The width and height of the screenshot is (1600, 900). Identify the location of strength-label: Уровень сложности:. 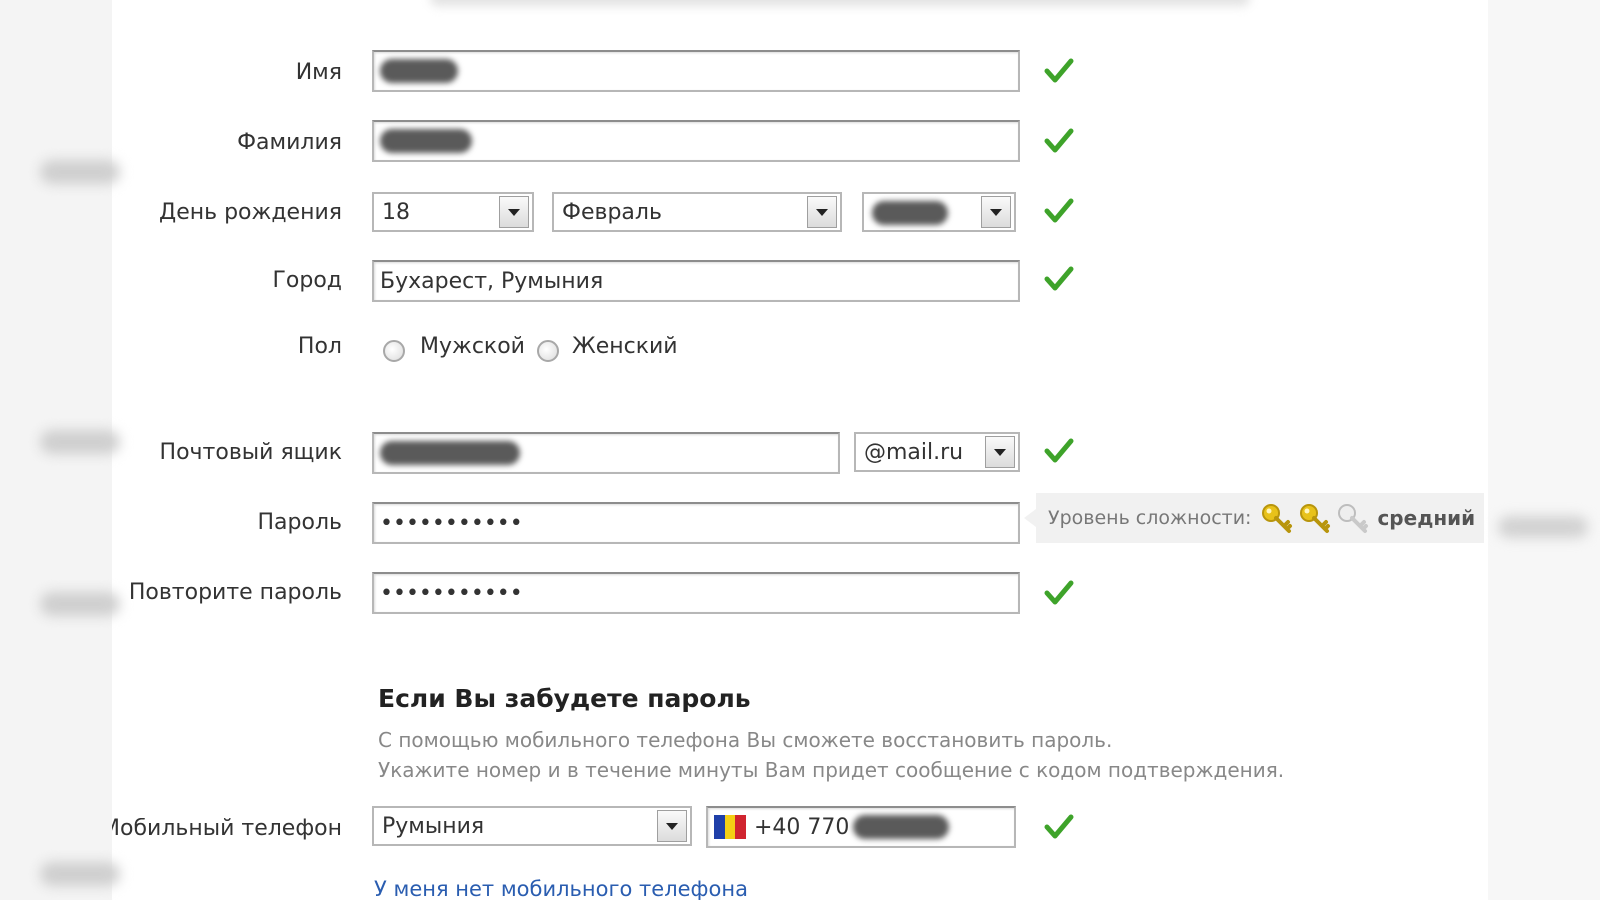
(1150, 518).